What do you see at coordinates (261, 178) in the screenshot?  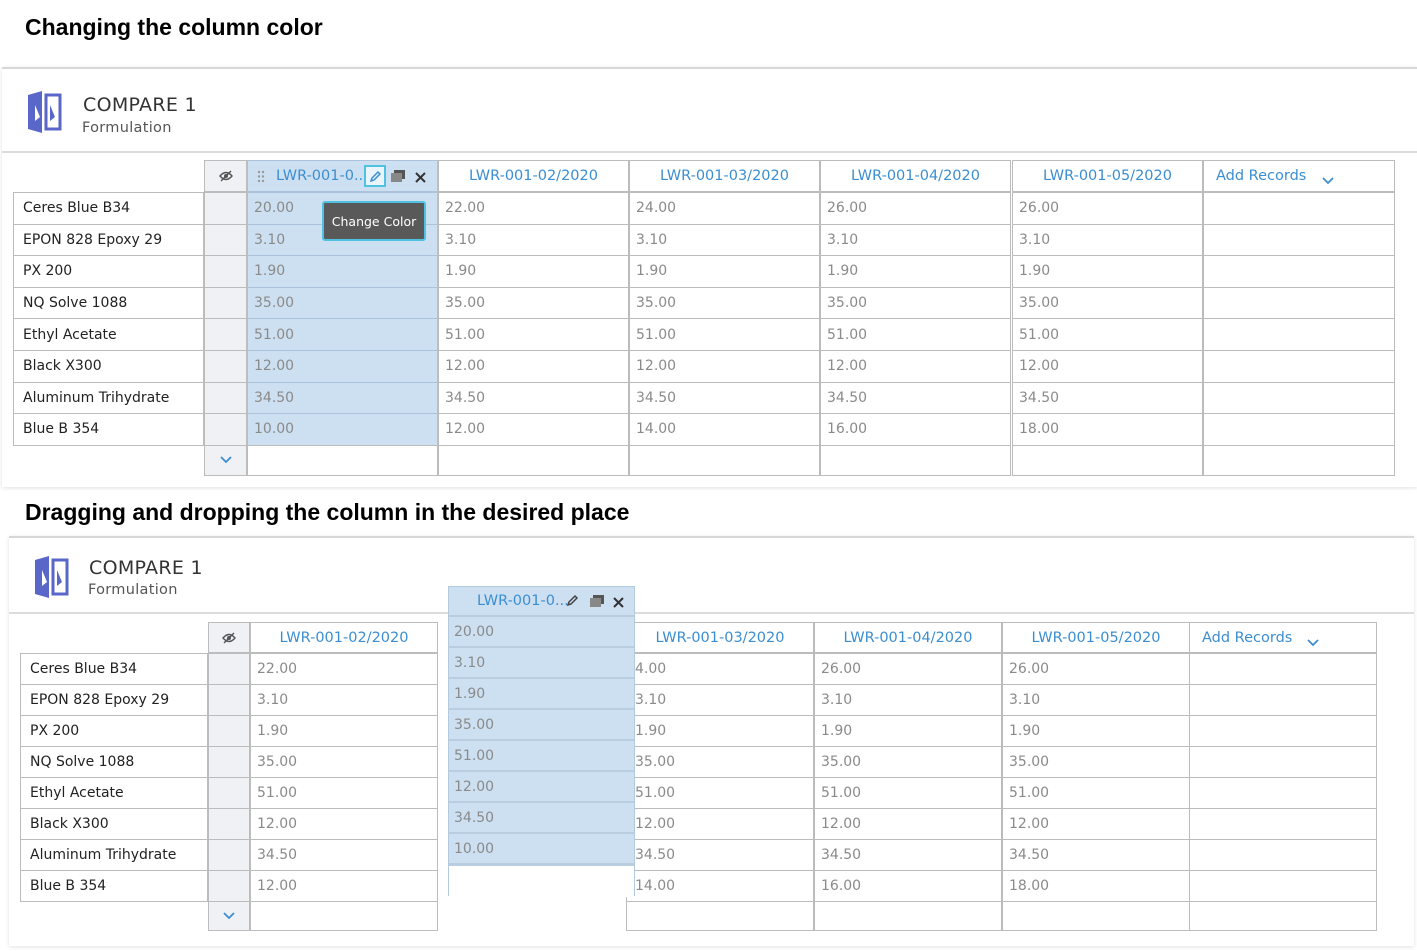 I see `drag-handle-icon` at bounding box center [261, 178].